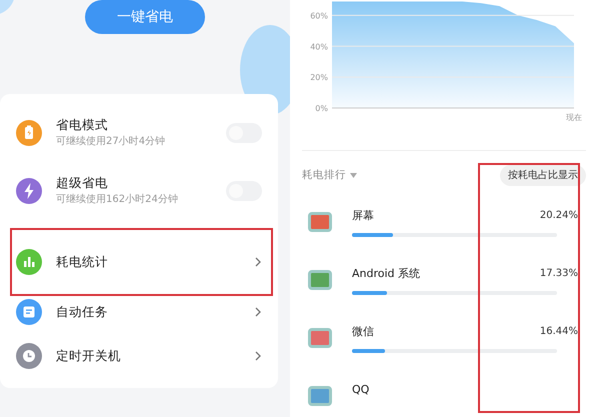  Describe the element at coordinates (111, 141) in the screenshot. I see `setting-subtitle: 可继续使用27小时4分钟` at that location.